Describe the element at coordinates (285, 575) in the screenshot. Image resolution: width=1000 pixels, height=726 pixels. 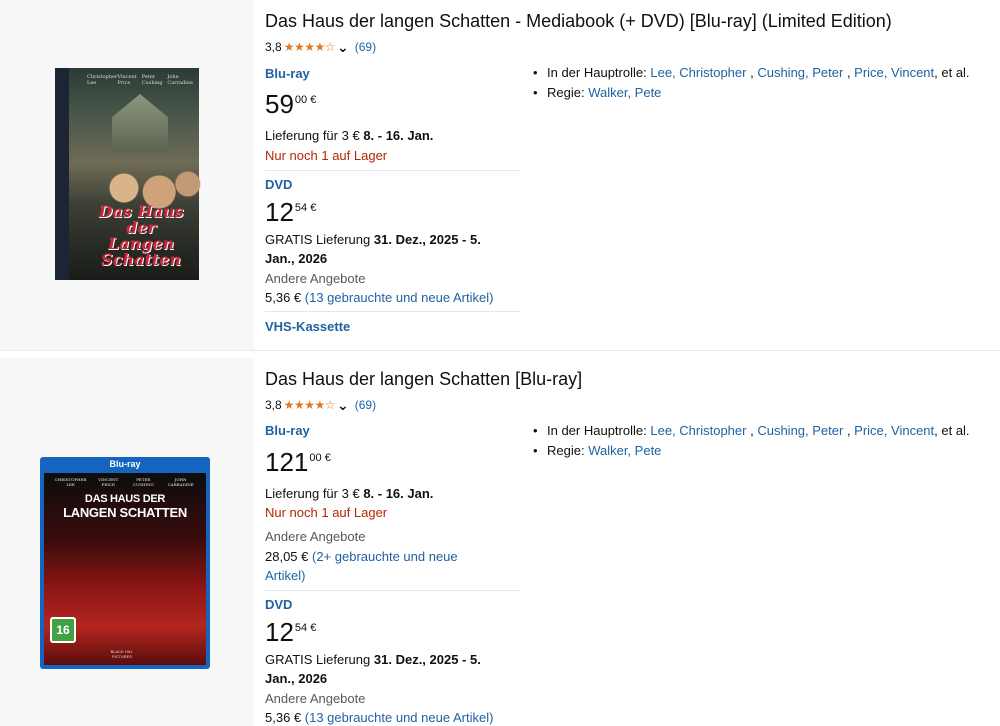
I see `offers-link-cont: Artikel)` at that location.